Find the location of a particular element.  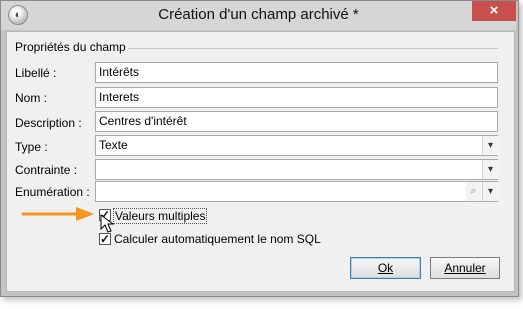

nom-field: Interets is located at coordinates (296, 97).